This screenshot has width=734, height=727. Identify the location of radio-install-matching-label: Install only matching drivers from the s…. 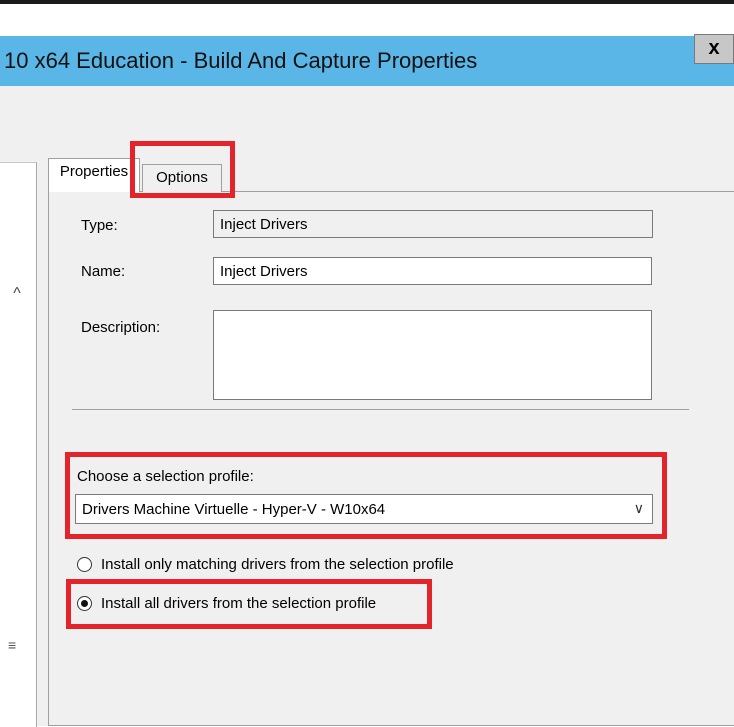
(277, 564).